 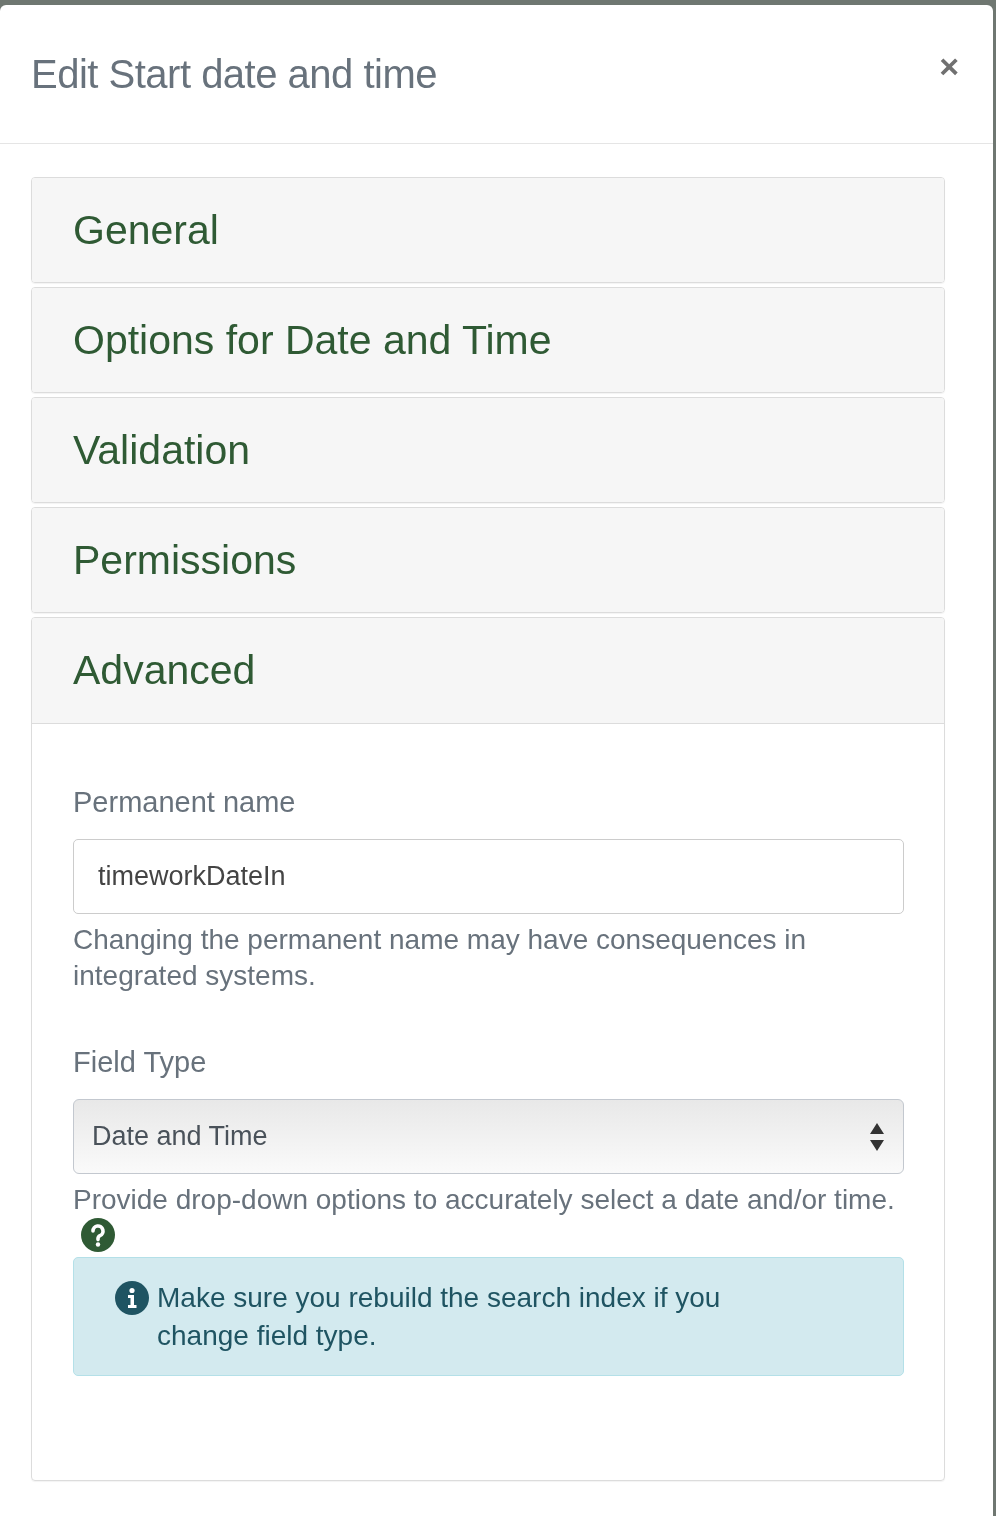 I want to click on sort-caret-icon, so click(x=877, y=1136).